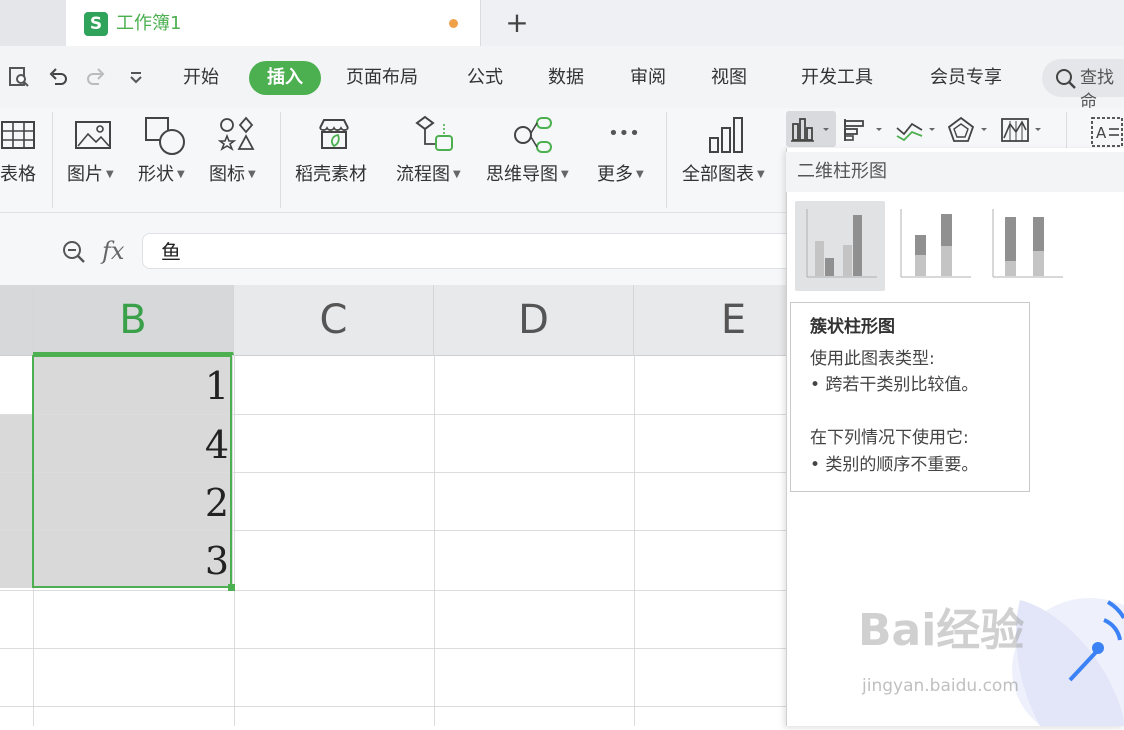  I want to click on column-header-b: B, so click(133, 320).